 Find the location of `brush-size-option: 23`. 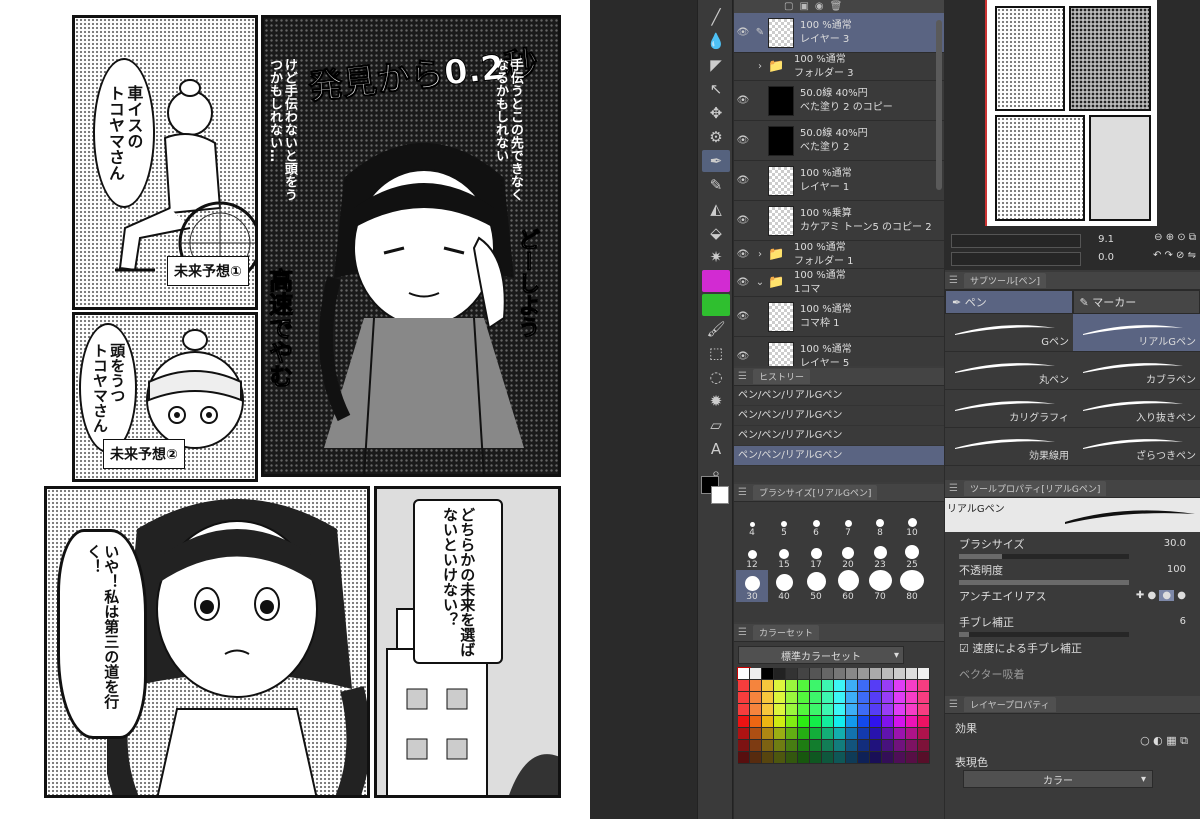

brush-size-option: 23 is located at coordinates (880, 554).